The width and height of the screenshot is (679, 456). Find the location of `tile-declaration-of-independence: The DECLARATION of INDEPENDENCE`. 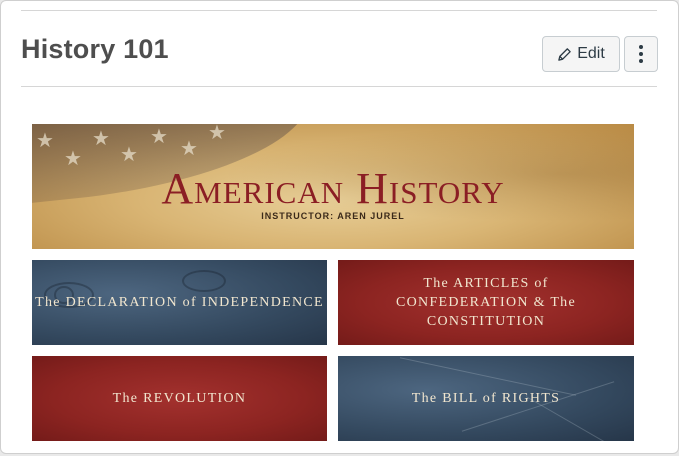

tile-declaration-of-independence: The DECLARATION of INDEPENDENCE is located at coordinates (179, 302).